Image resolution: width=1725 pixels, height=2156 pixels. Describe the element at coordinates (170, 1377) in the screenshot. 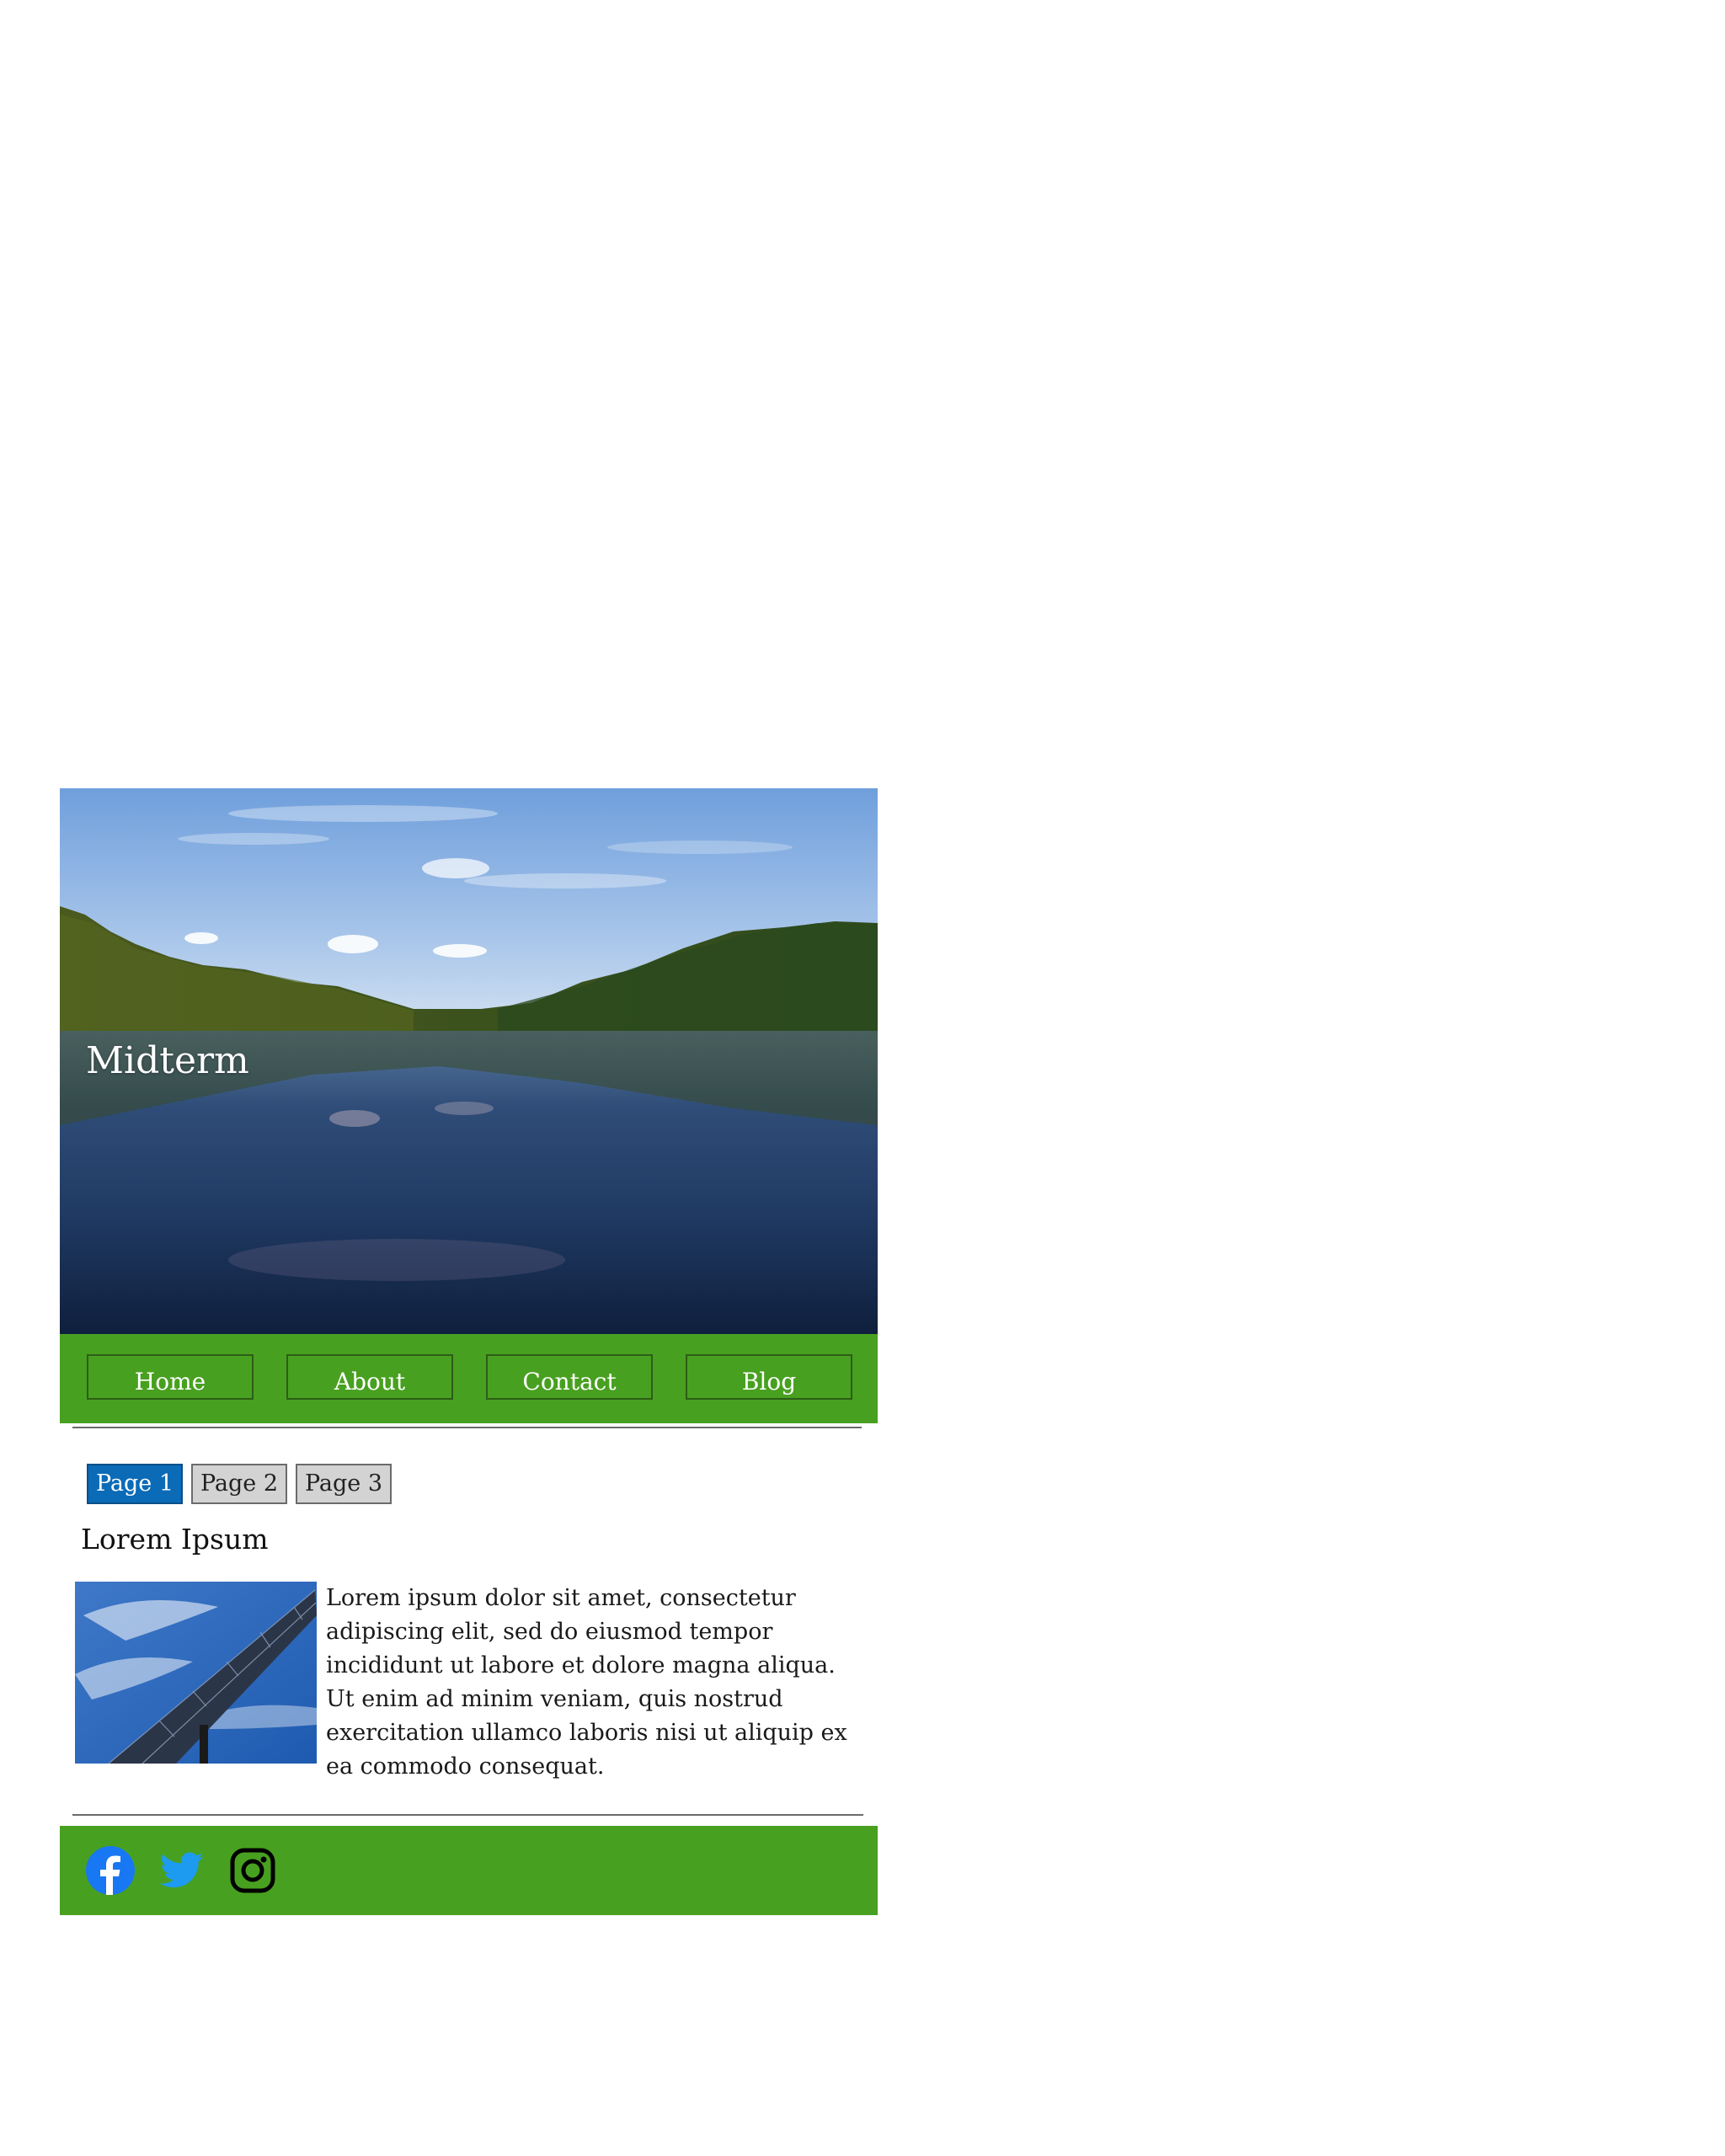

I see `nav-home-button: Home` at that location.